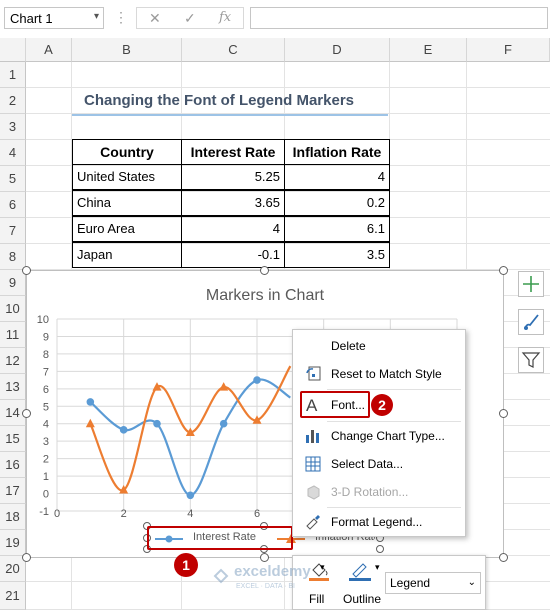 The image size is (550, 610). I want to click on y-tick-label: 2, so click(46, 460).